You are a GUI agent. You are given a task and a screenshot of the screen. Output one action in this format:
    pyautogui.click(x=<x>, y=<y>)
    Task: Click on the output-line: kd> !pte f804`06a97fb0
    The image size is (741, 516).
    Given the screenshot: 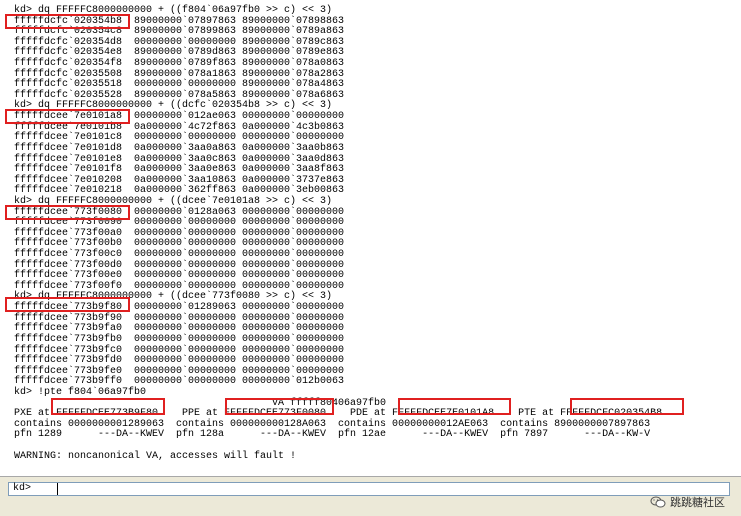 What is the action you would take?
    pyautogui.click(x=80, y=392)
    